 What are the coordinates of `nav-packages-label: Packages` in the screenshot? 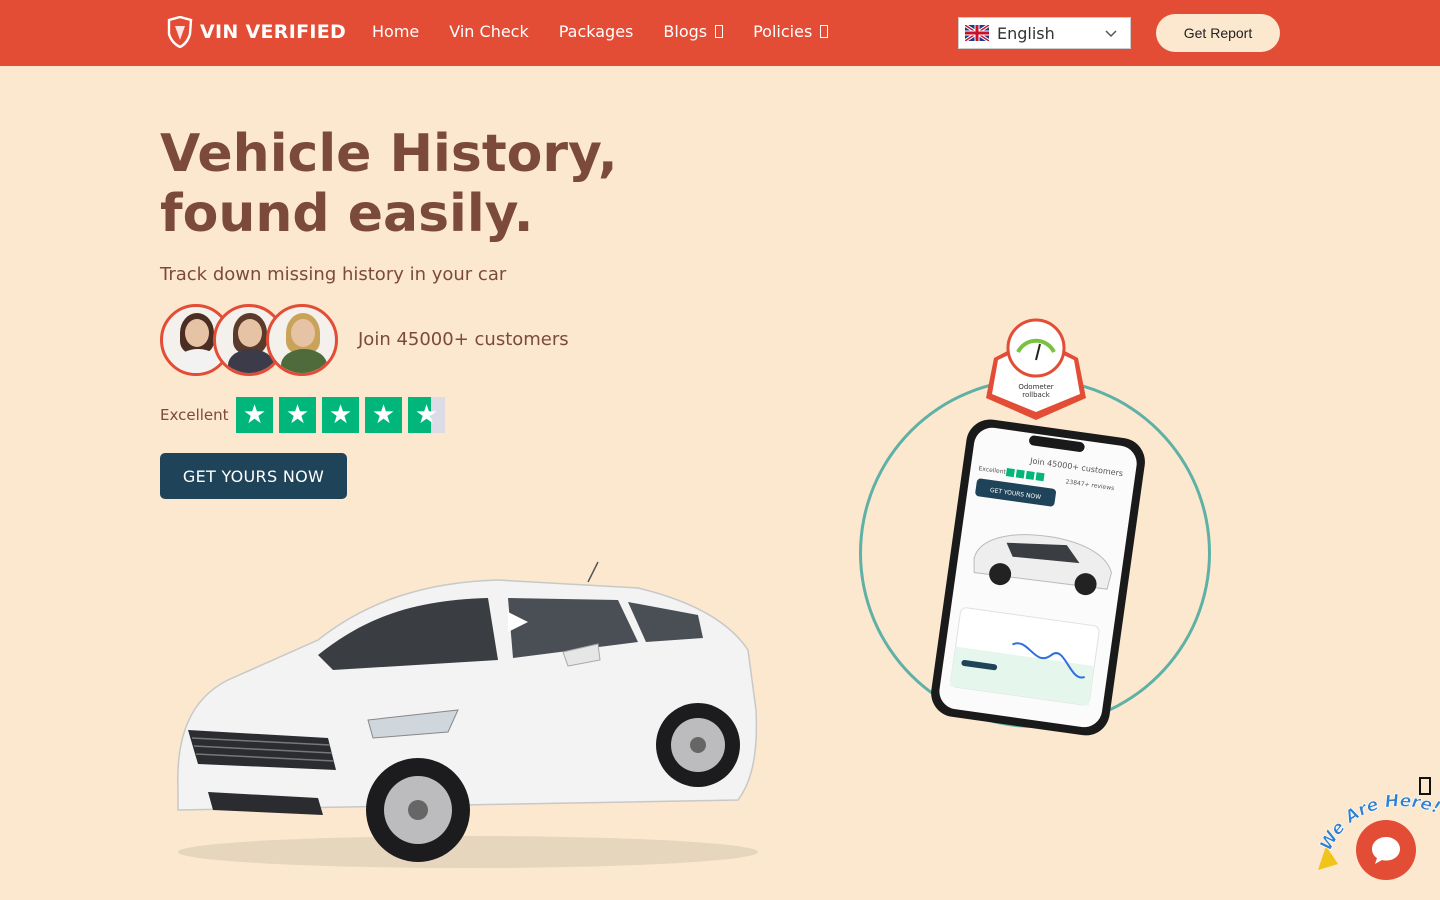 It's located at (596, 31).